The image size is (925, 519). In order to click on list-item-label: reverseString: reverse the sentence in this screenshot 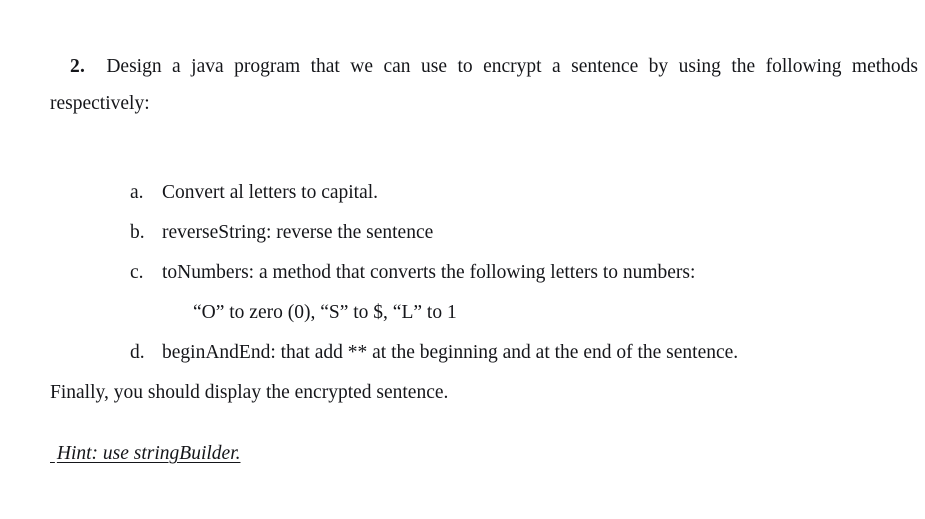, I will do `click(298, 232)`.